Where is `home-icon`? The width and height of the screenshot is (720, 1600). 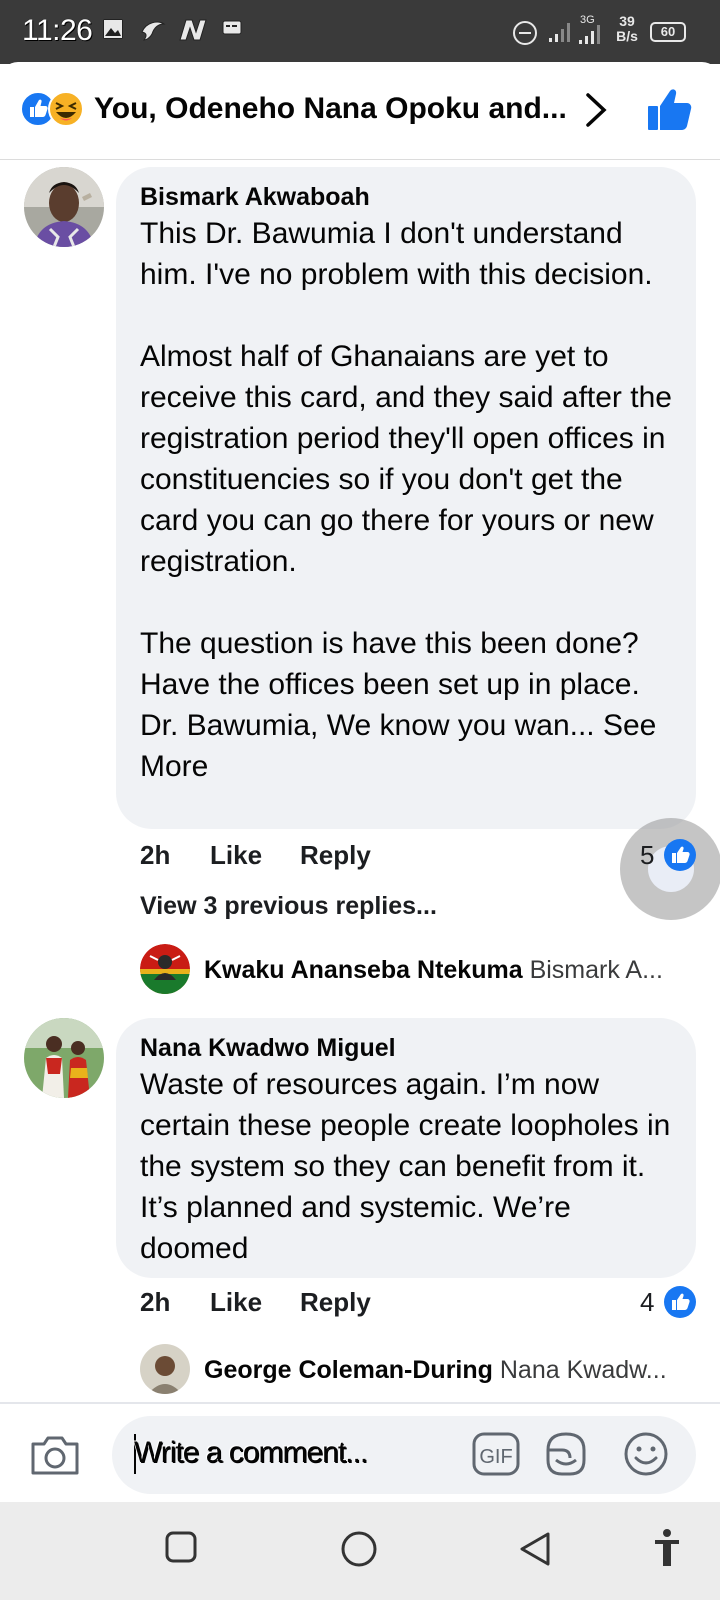 home-icon is located at coordinates (359, 1549).